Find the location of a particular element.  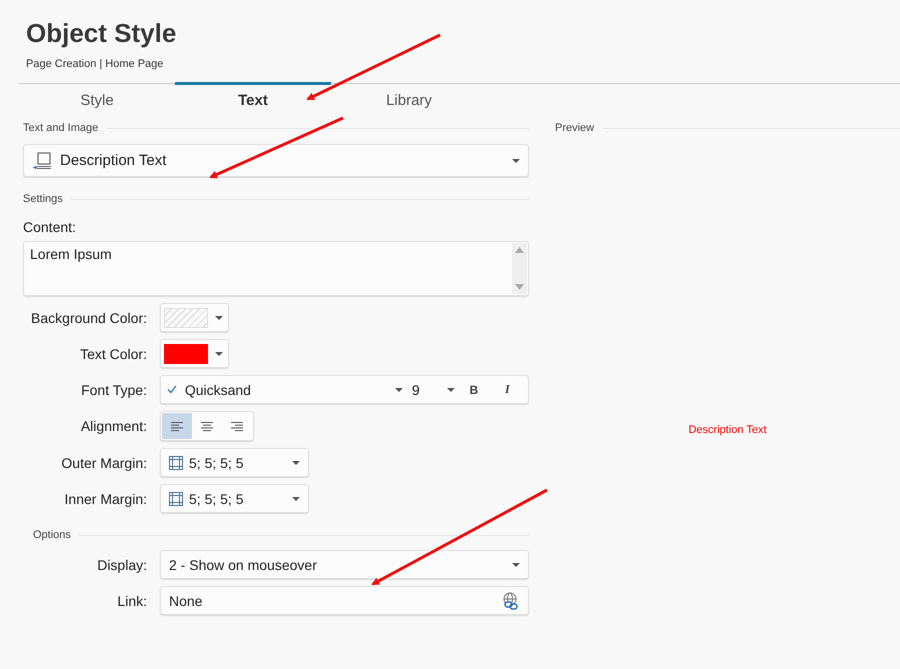

section-heading: Preview is located at coordinates (574, 128).